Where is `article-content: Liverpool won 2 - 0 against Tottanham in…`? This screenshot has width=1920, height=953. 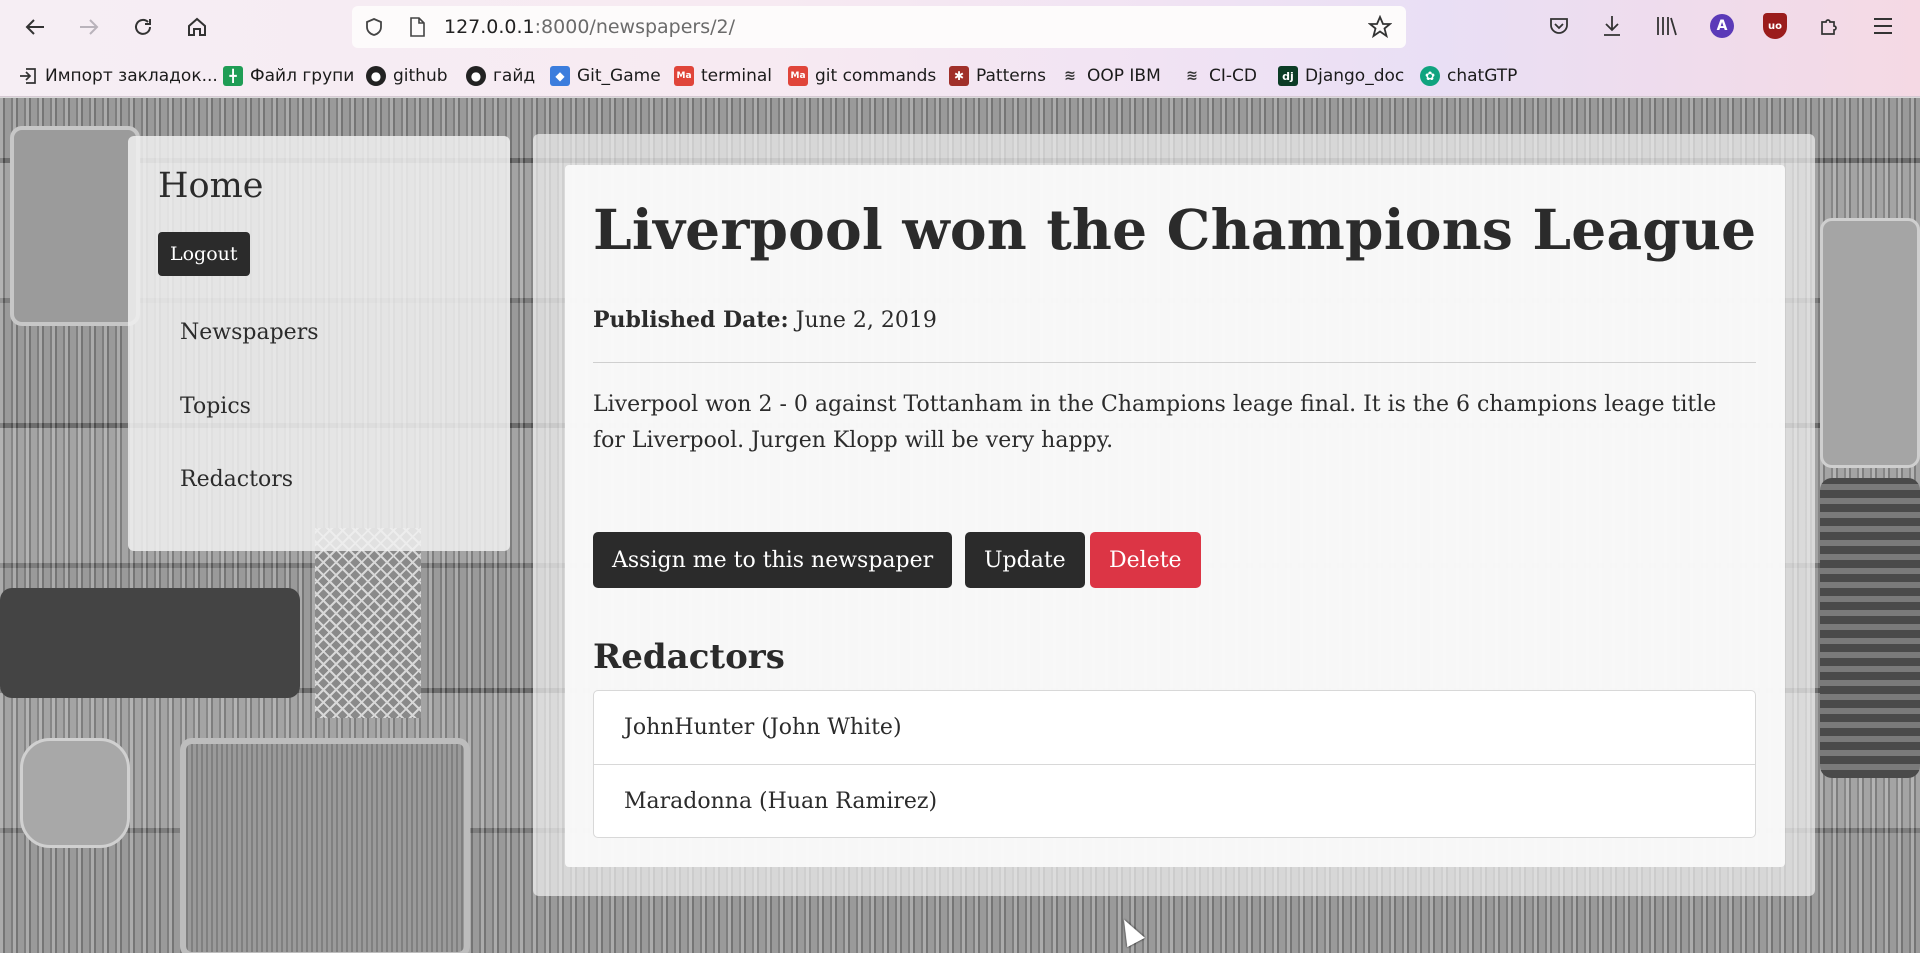 article-content: Liverpool won 2 - 0 against Tottanham in… is located at coordinates (1155, 422).